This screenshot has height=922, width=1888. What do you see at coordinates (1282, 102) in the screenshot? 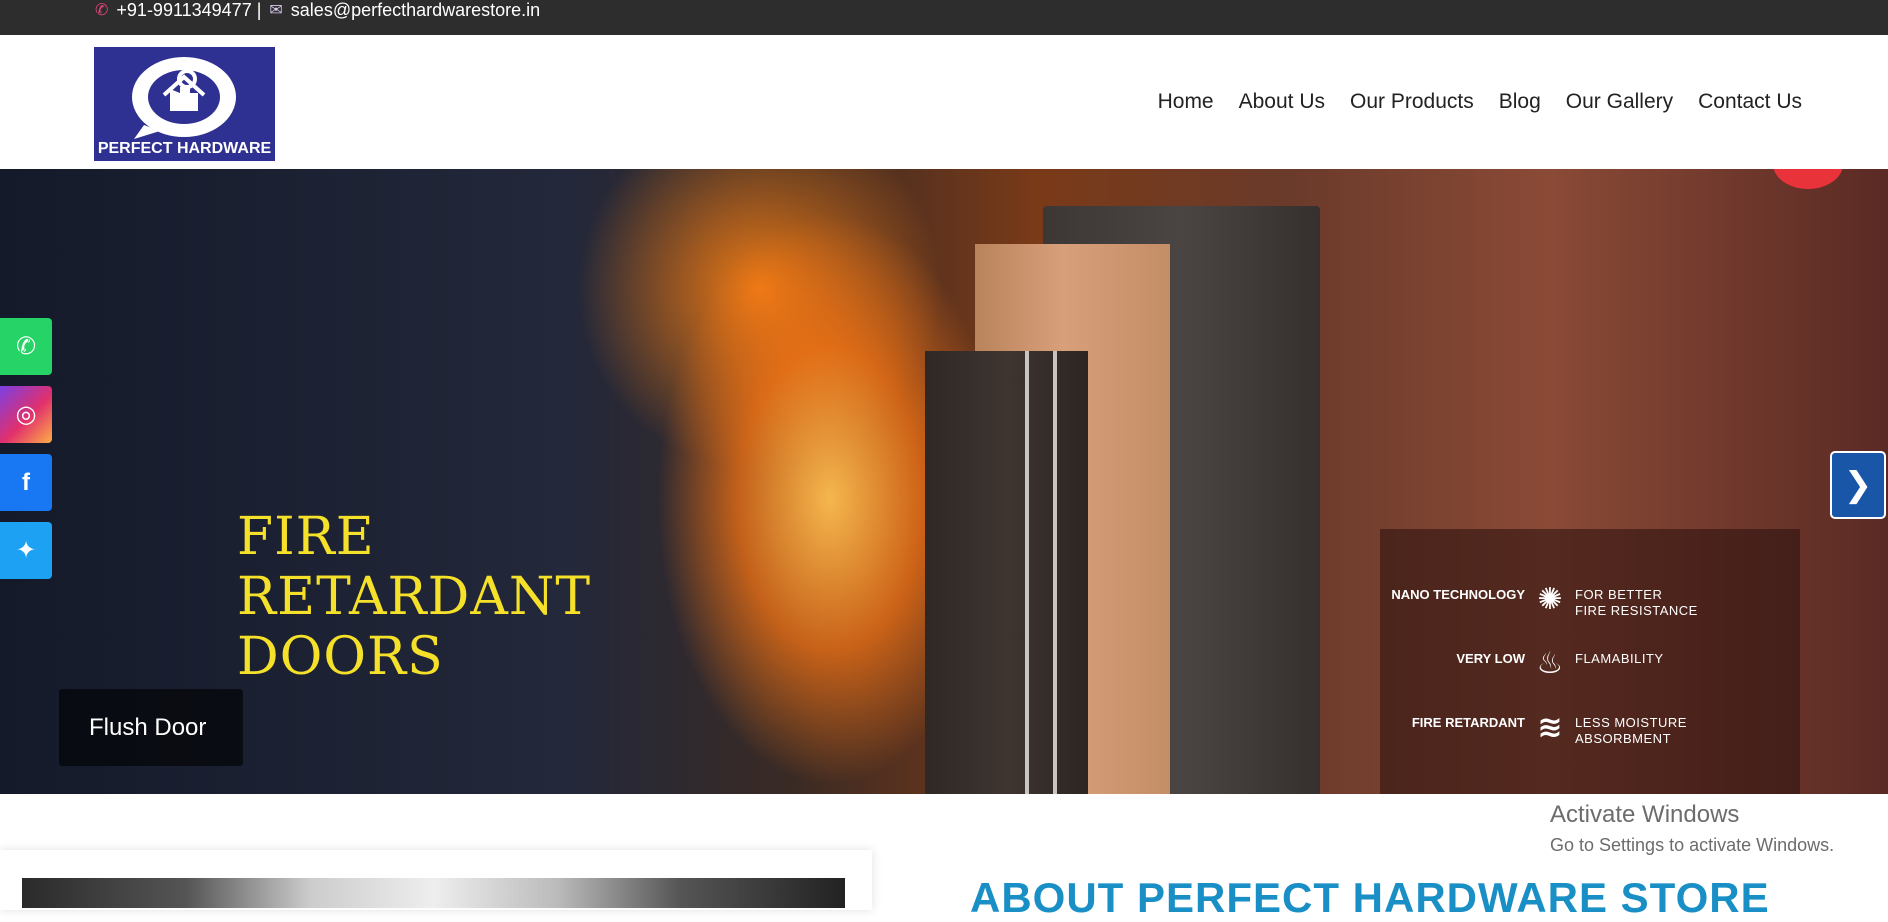
I see `nav-about-us: About Us` at bounding box center [1282, 102].